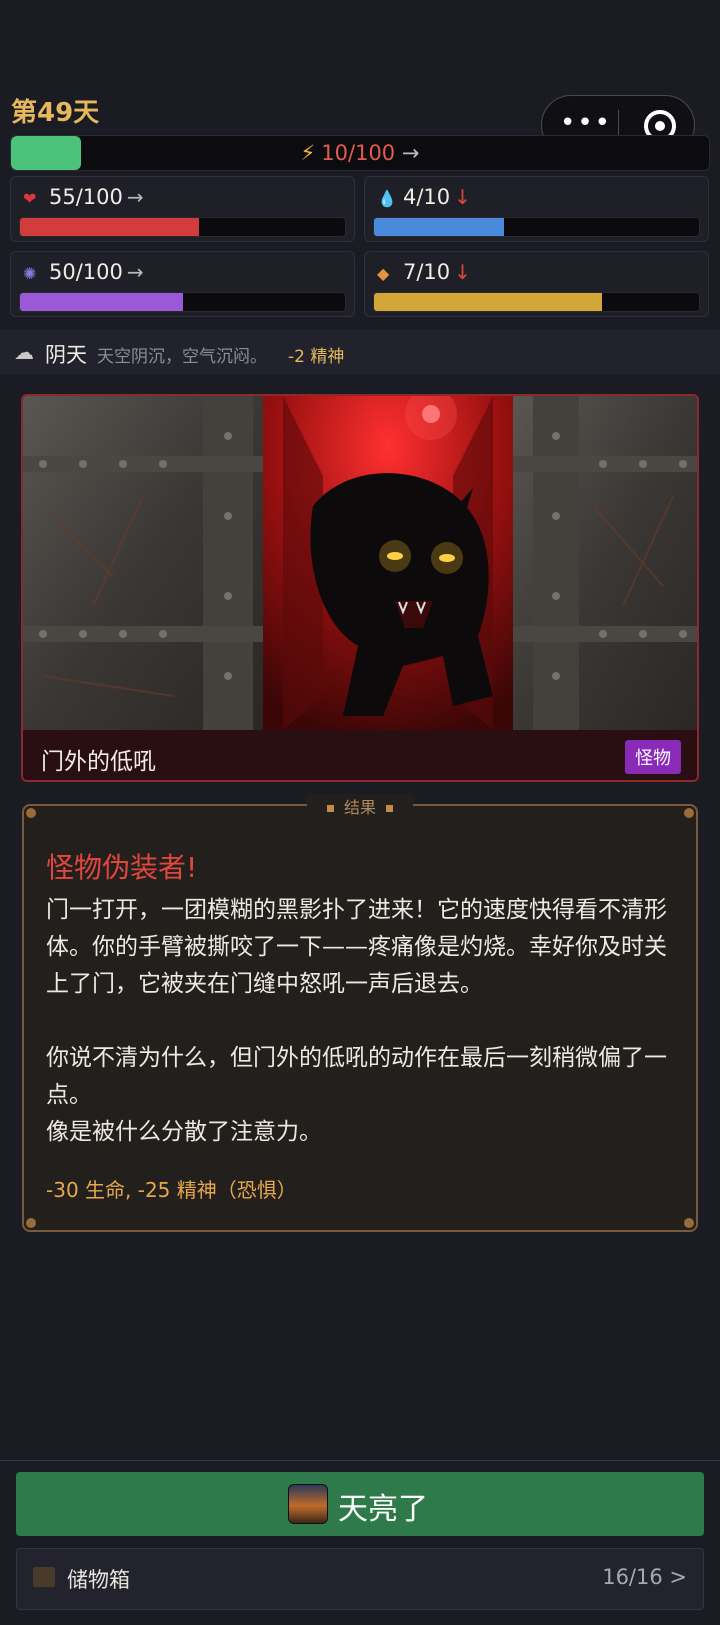  What do you see at coordinates (653, 757) in the screenshot?
I see `event-tag-badge: 怪物` at bounding box center [653, 757].